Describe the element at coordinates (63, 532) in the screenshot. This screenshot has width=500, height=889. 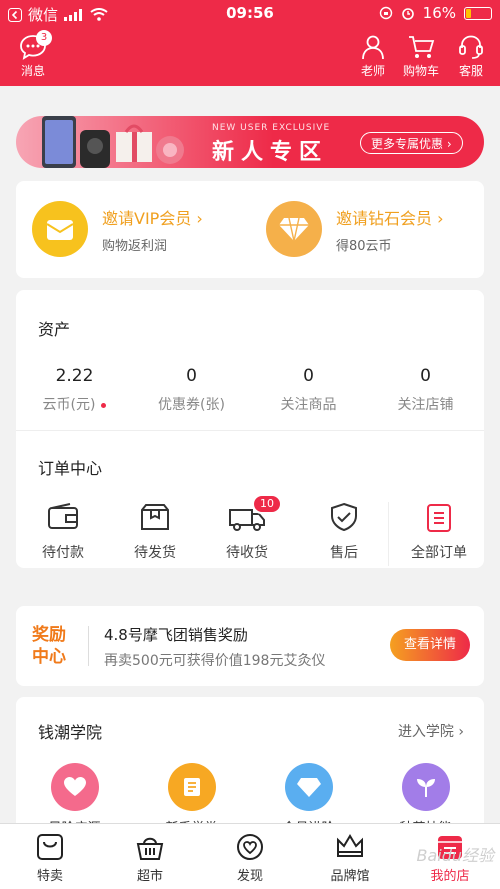
I see `order-pending-payment: 待付款` at that location.